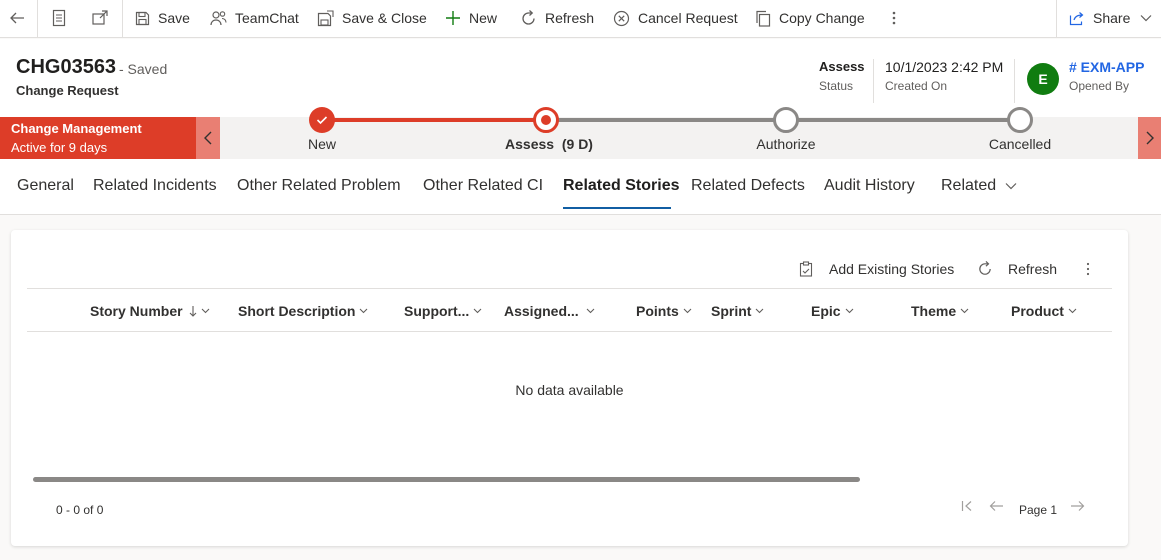 Image resolution: width=1161 pixels, height=560 pixels. I want to click on column-header-points: Points, so click(664, 311).